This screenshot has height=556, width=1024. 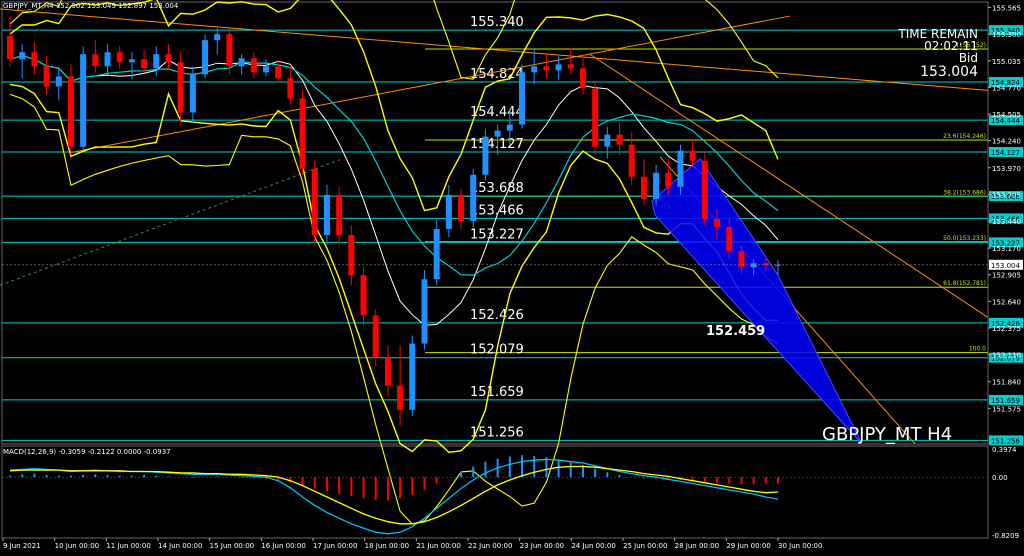 What do you see at coordinates (1005, 153) in the screenshot?
I see `level-price-tag-text: 154.127` at bounding box center [1005, 153].